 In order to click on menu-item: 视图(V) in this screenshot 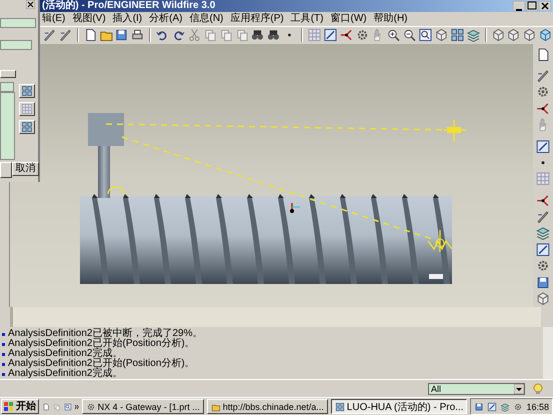, I will do `click(89, 19)`.